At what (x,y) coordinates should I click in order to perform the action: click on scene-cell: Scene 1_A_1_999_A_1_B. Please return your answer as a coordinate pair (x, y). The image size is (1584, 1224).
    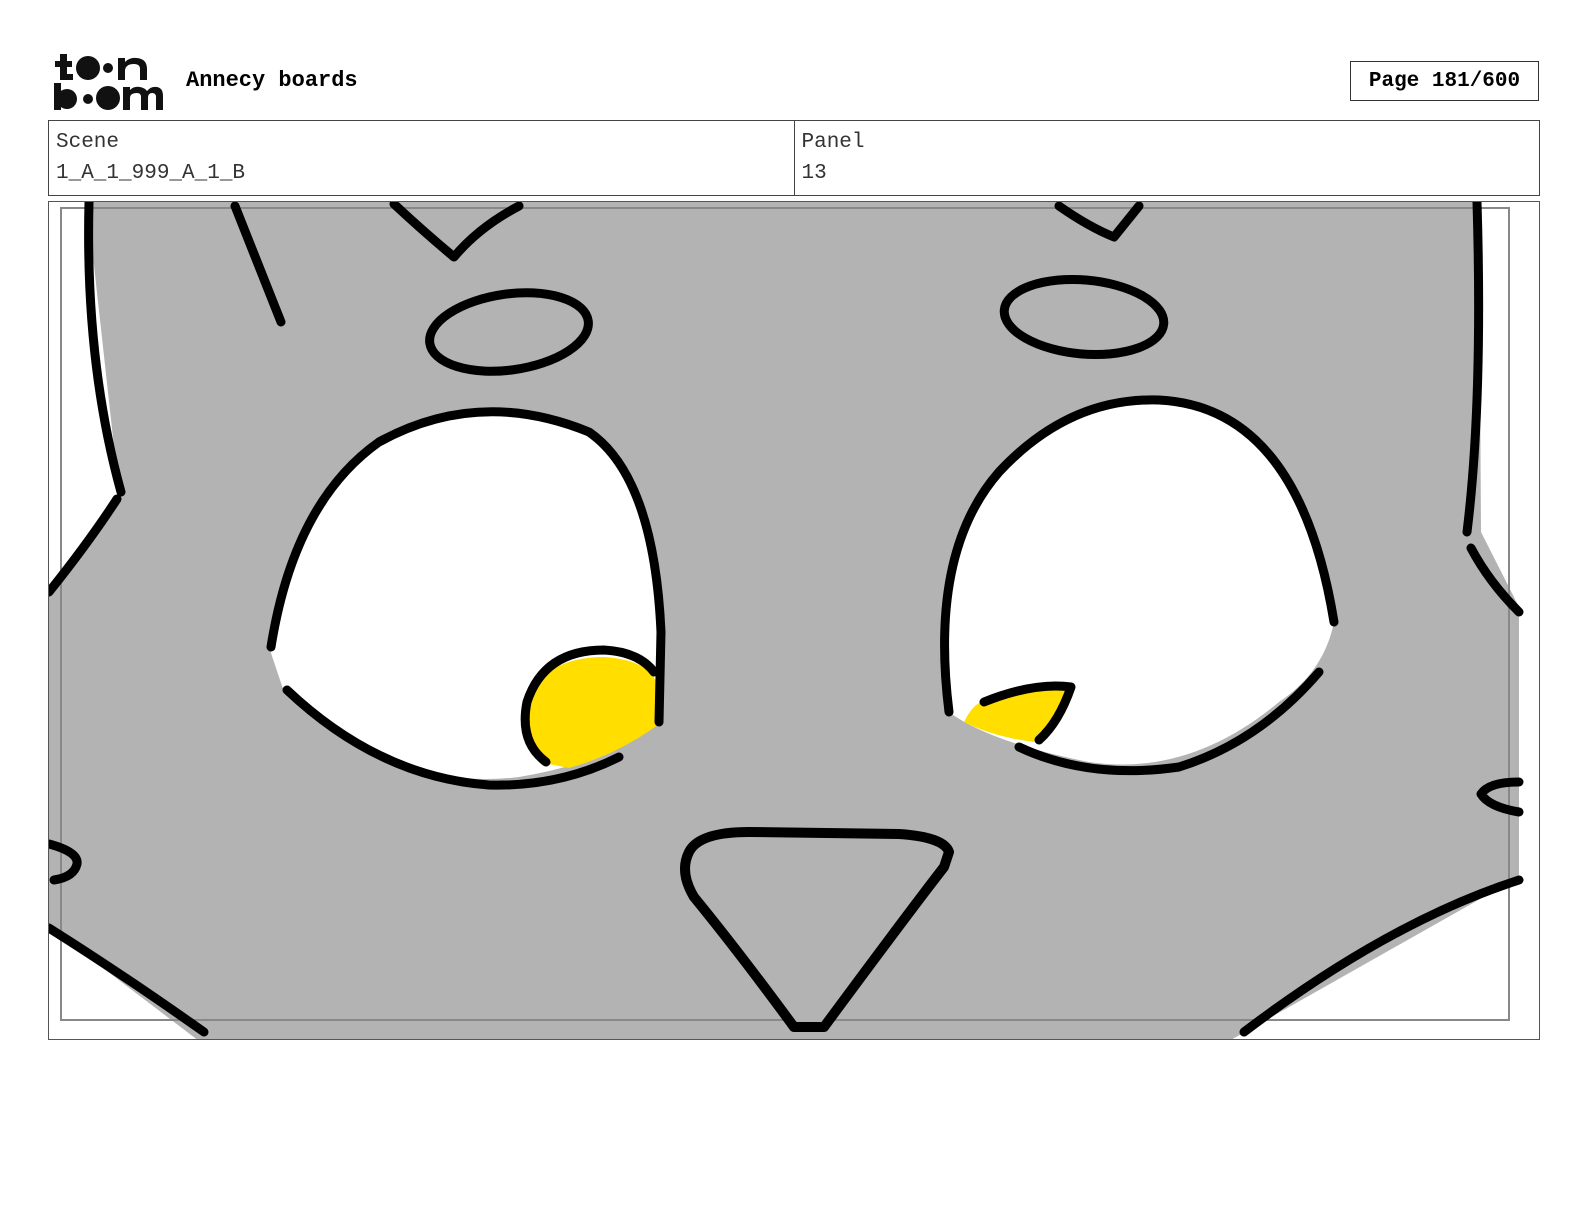
    Looking at the image, I should click on (421, 158).